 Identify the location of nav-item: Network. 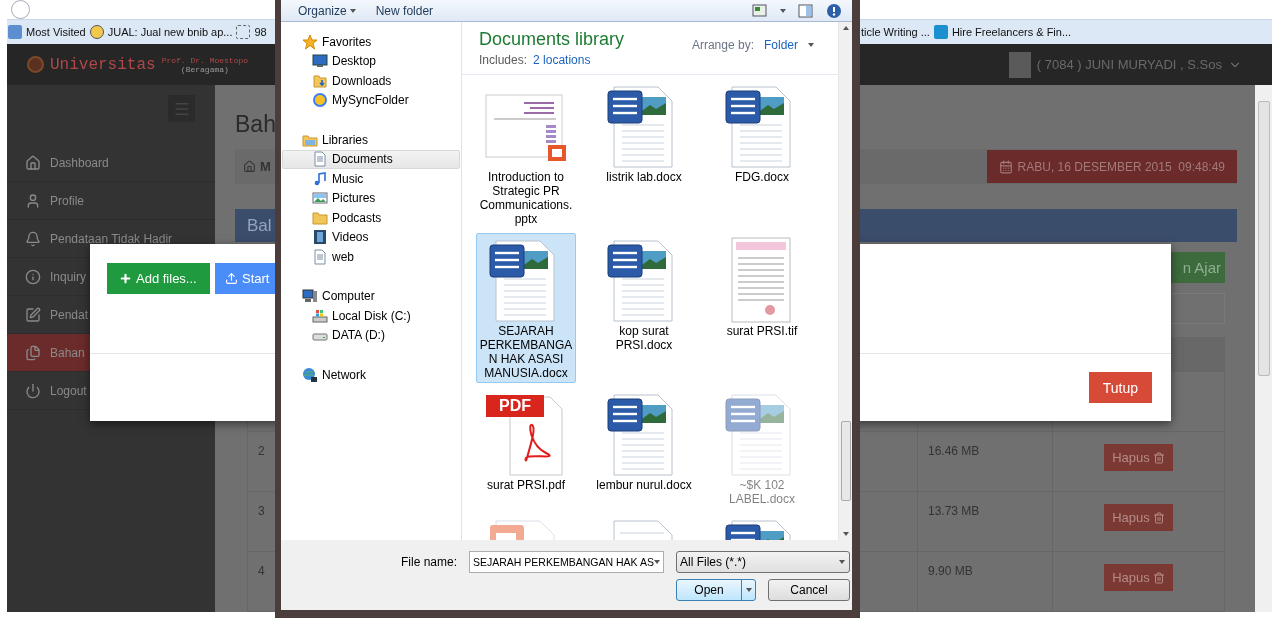
(371, 375).